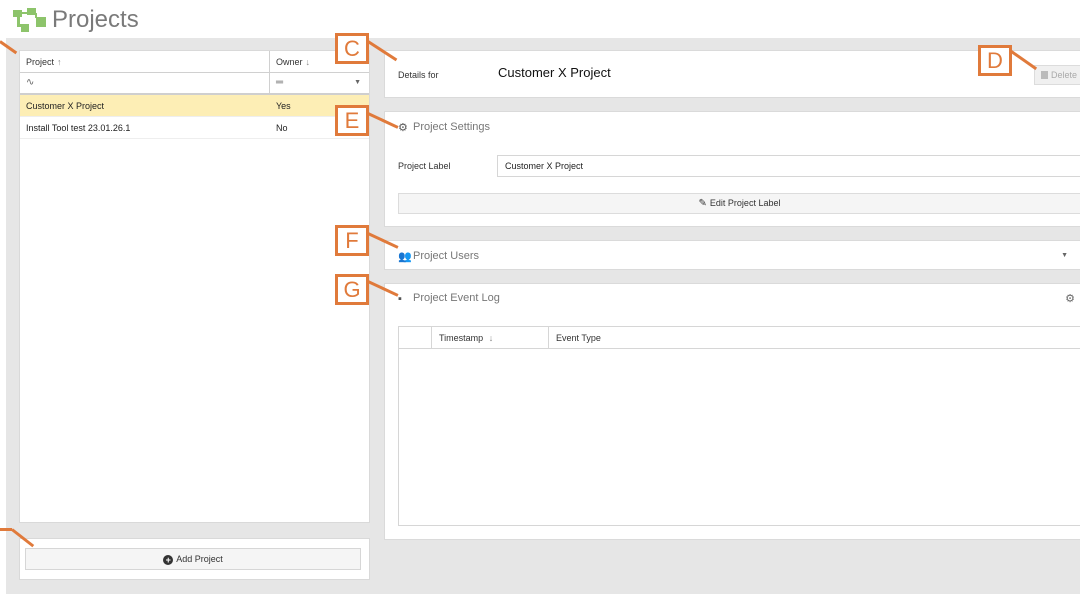  I want to click on callout-e: E, so click(352, 120).